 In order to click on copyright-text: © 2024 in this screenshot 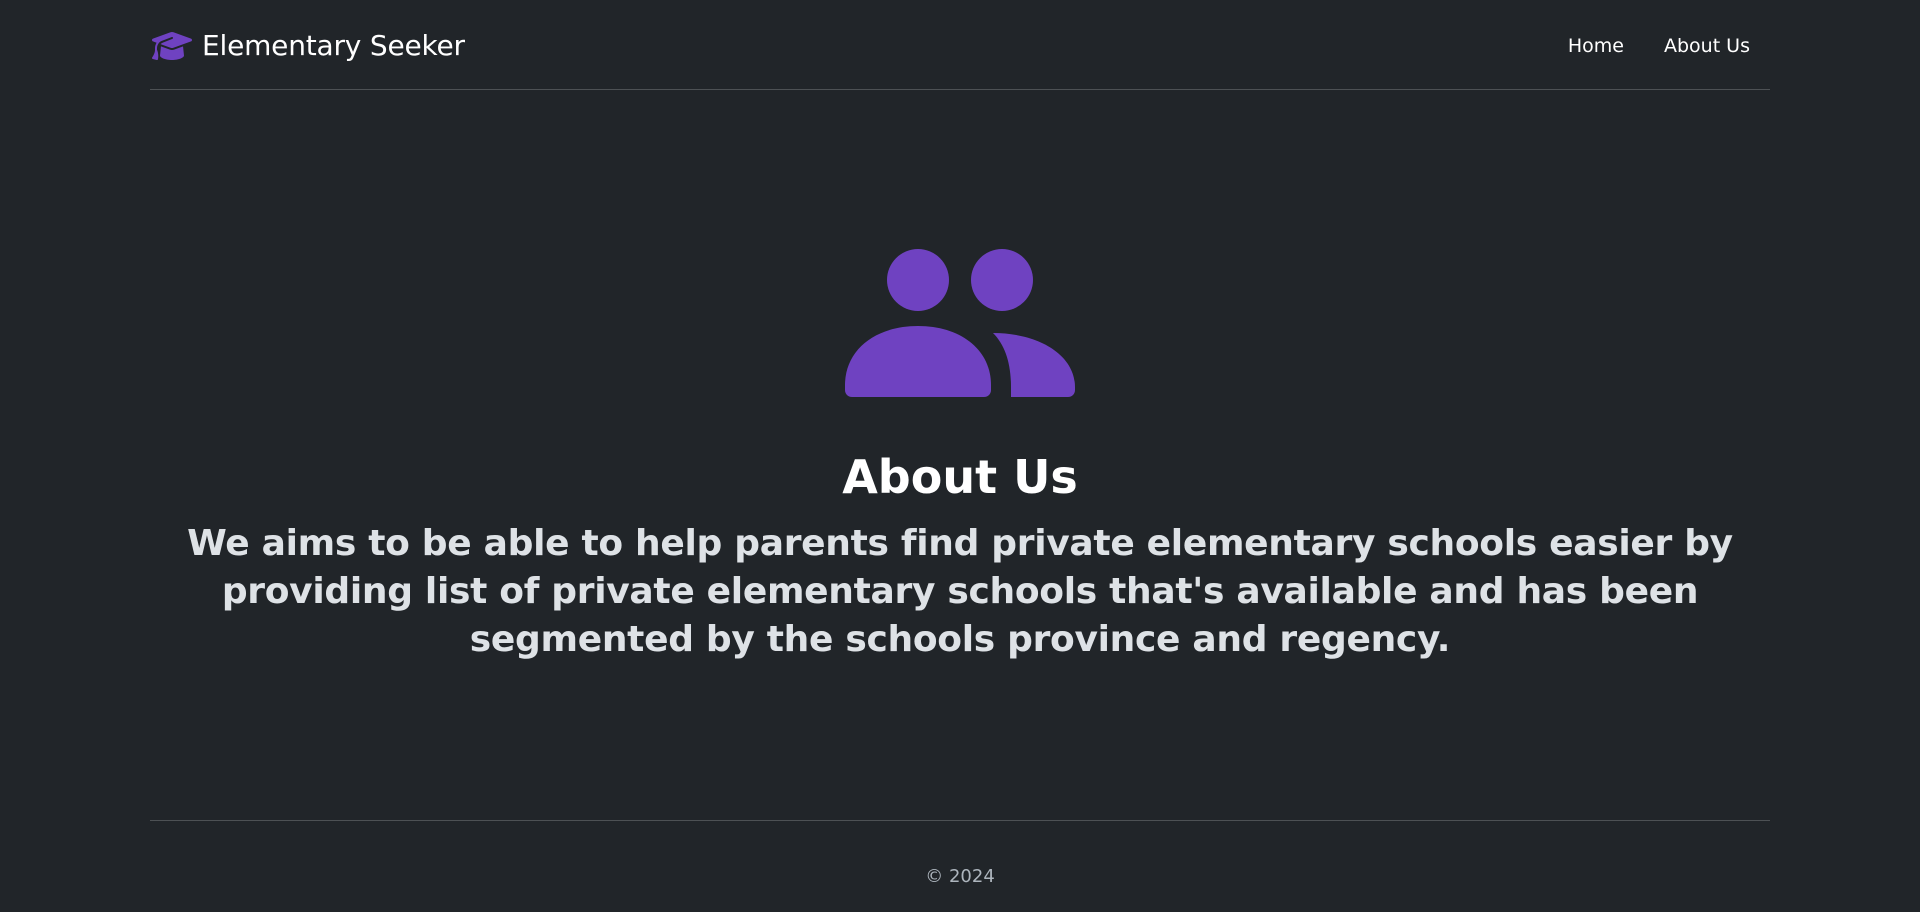, I will do `click(960, 876)`.